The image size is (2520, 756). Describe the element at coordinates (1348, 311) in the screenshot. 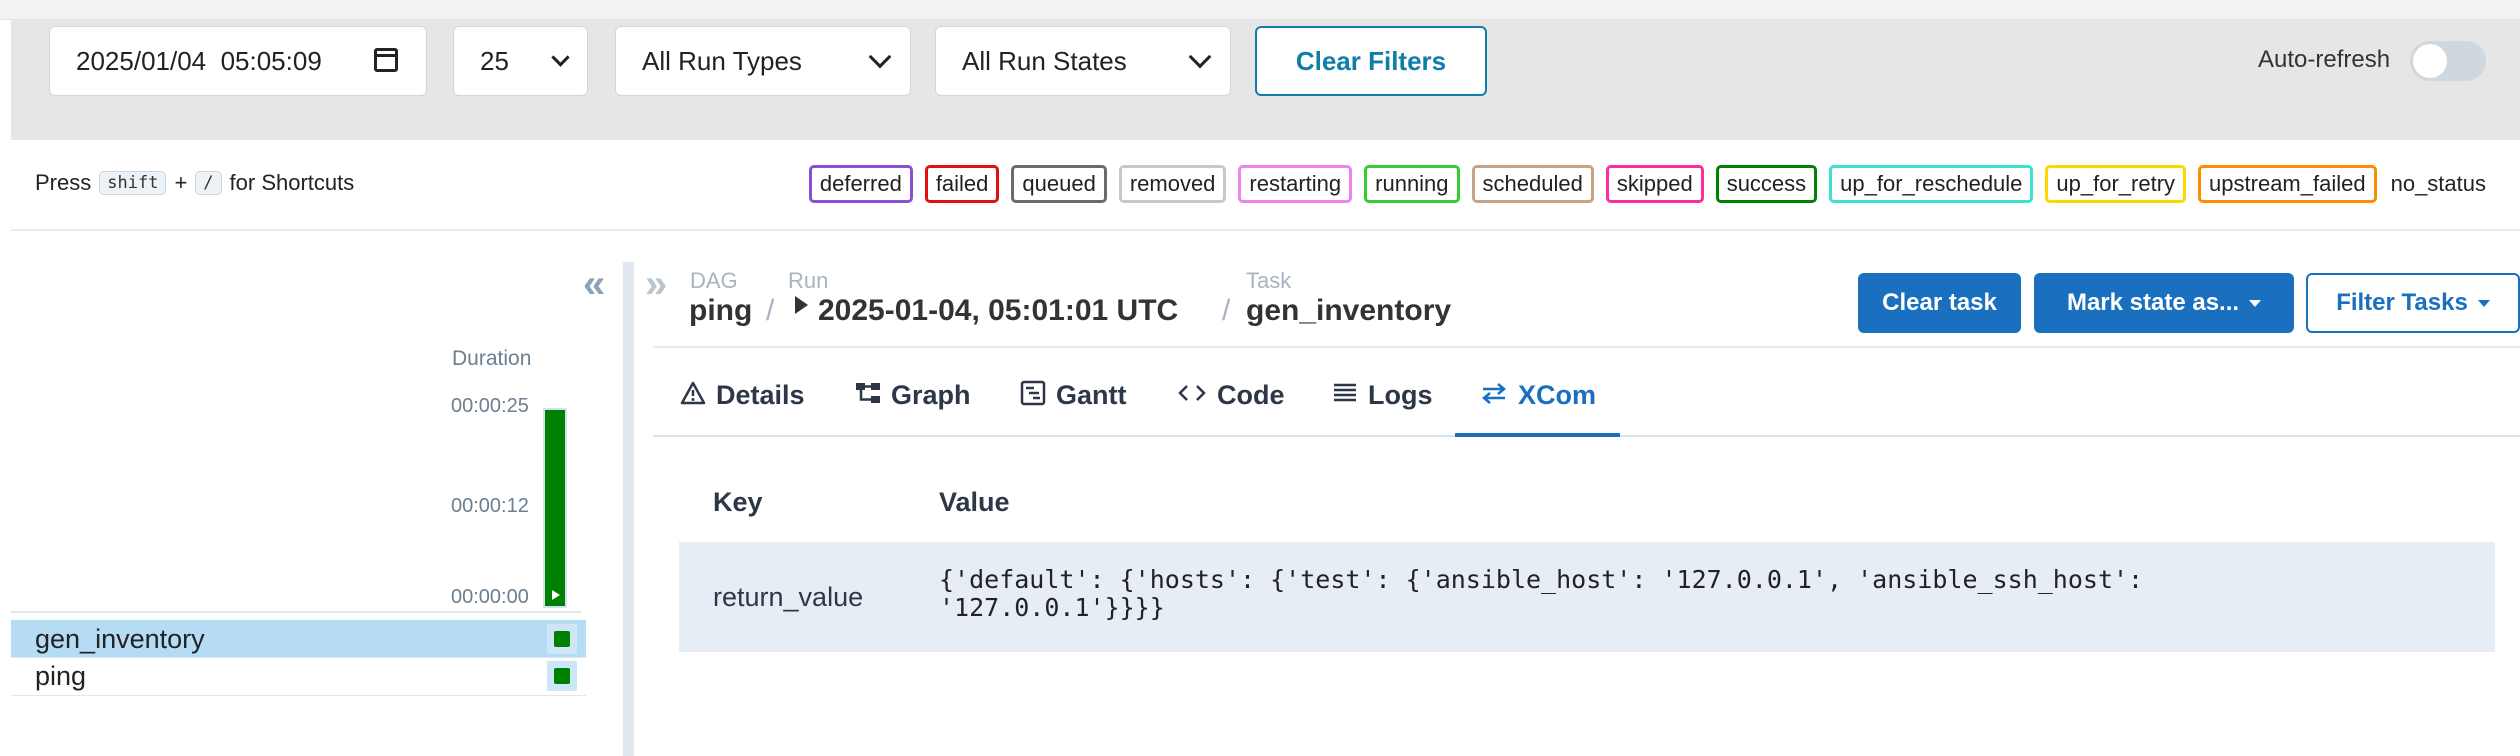

I see `breadcrumb-task: gen_inventory` at that location.